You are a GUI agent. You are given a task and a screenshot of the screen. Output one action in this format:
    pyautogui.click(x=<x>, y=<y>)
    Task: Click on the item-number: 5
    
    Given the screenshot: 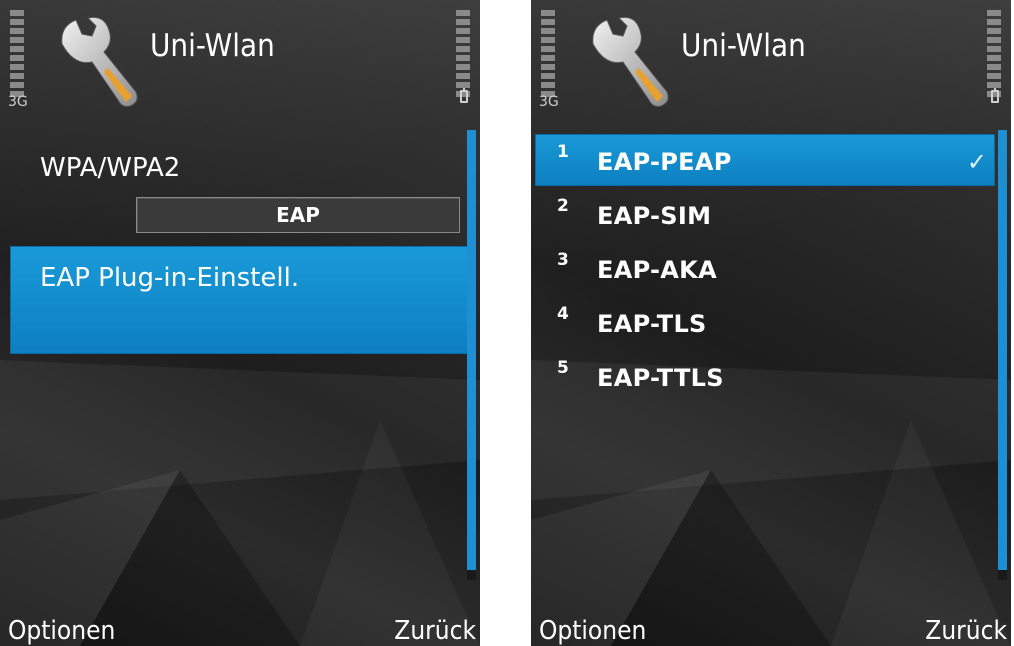 What is the action you would take?
    pyautogui.click(x=563, y=368)
    